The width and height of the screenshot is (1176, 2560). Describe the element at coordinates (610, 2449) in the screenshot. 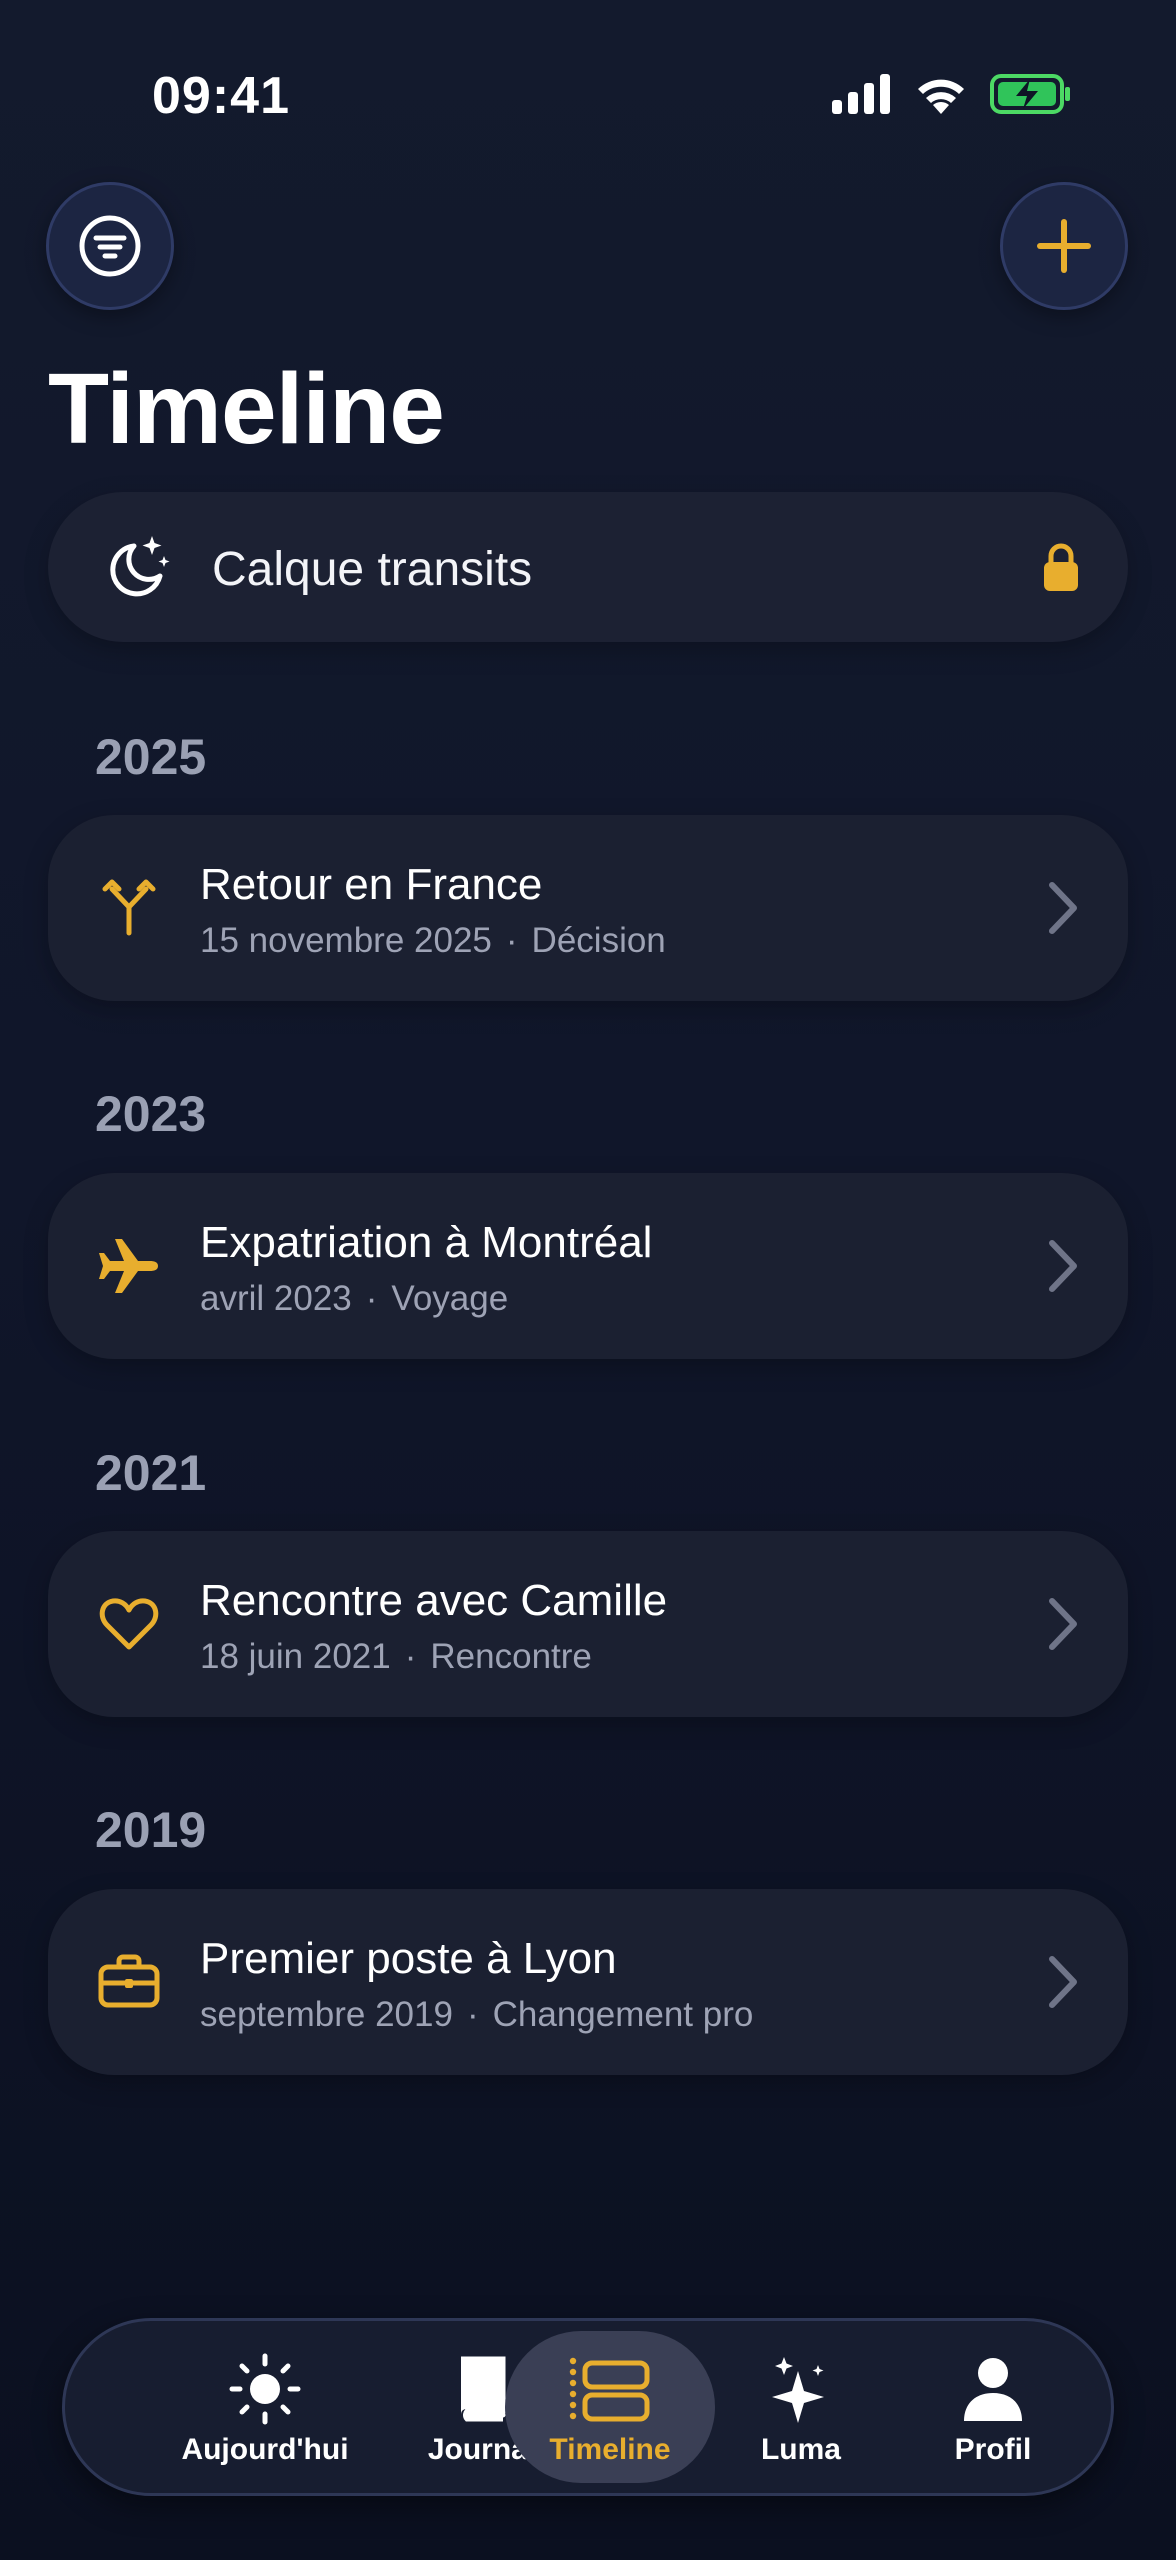

I see `tab-label: Timeline` at that location.